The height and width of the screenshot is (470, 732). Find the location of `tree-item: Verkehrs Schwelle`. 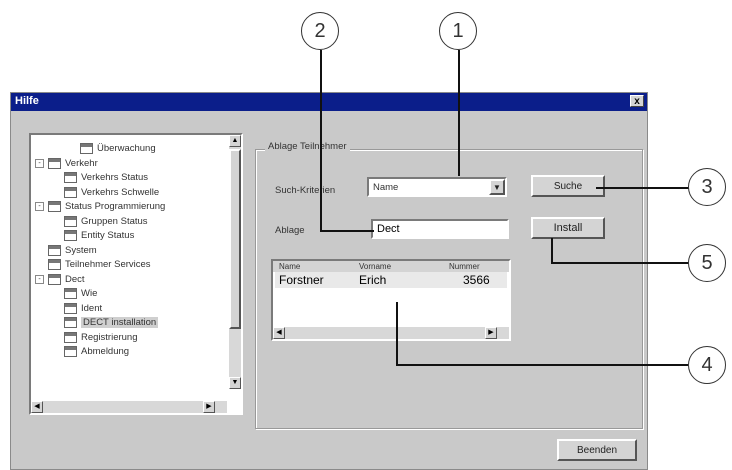

tree-item: Verkehrs Schwelle is located at coordinates (105, 192).